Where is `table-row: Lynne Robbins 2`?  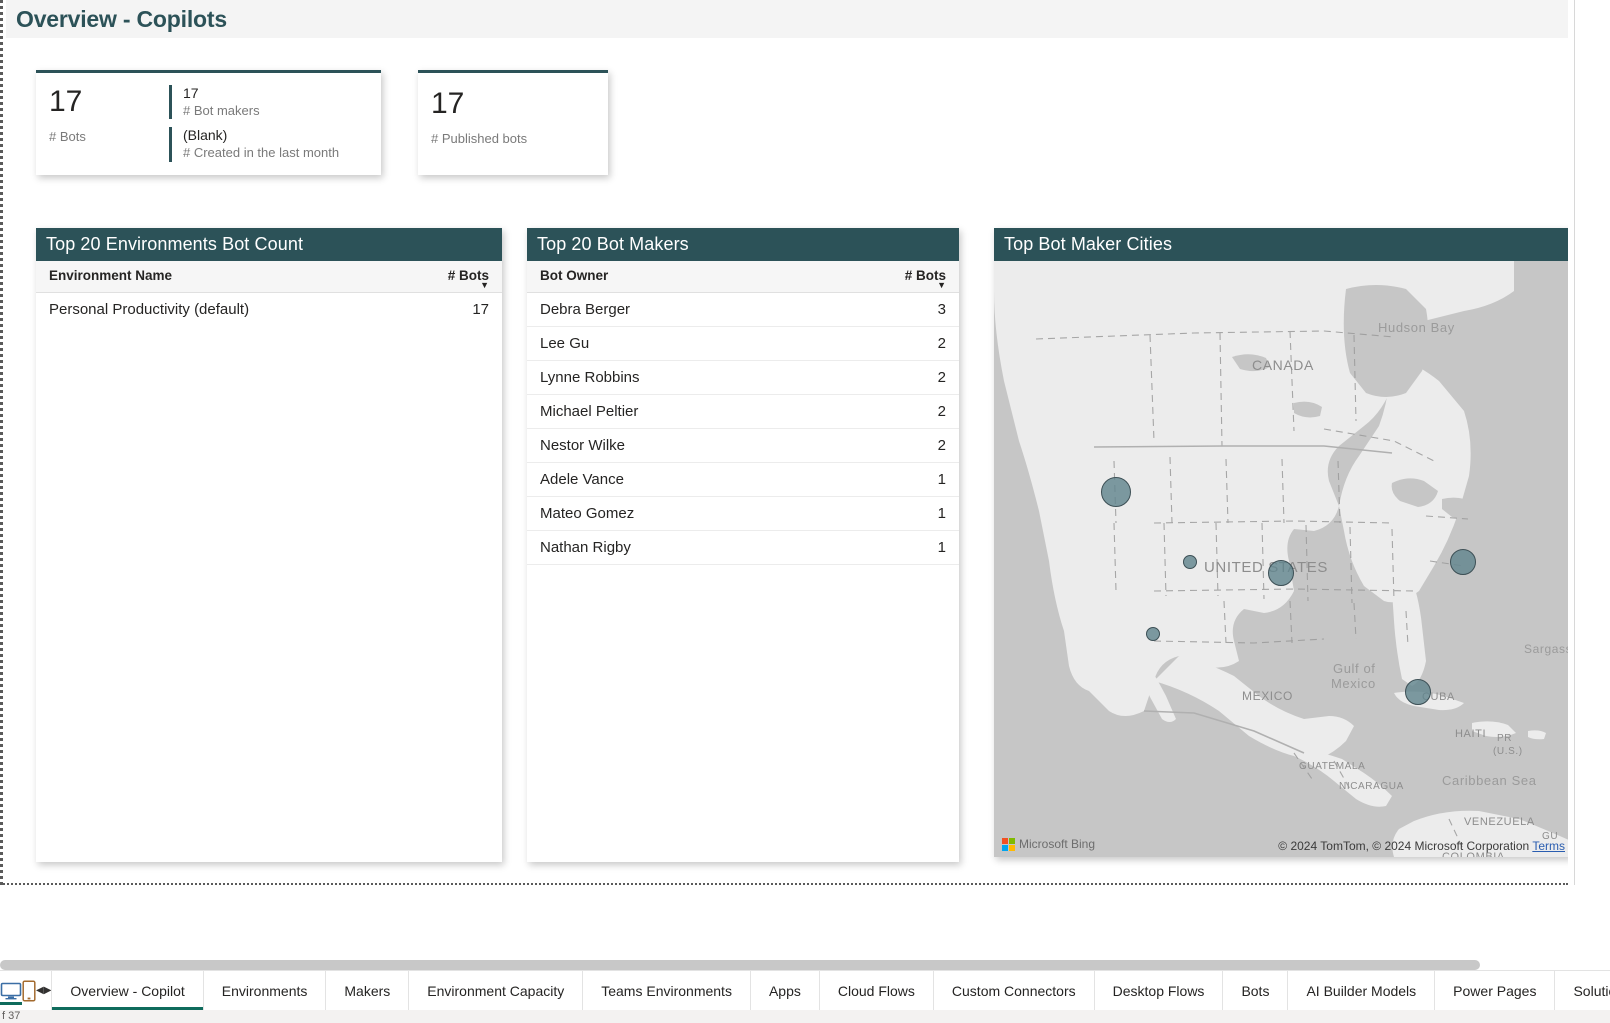
table-row: Lynne Robbins 2 is located at coordinates (743, 377).